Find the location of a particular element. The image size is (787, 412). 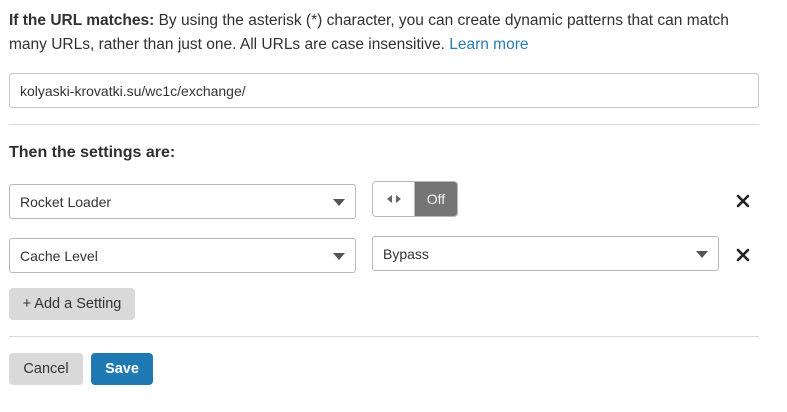

save-button: Save is located at coordinates (122, 369).